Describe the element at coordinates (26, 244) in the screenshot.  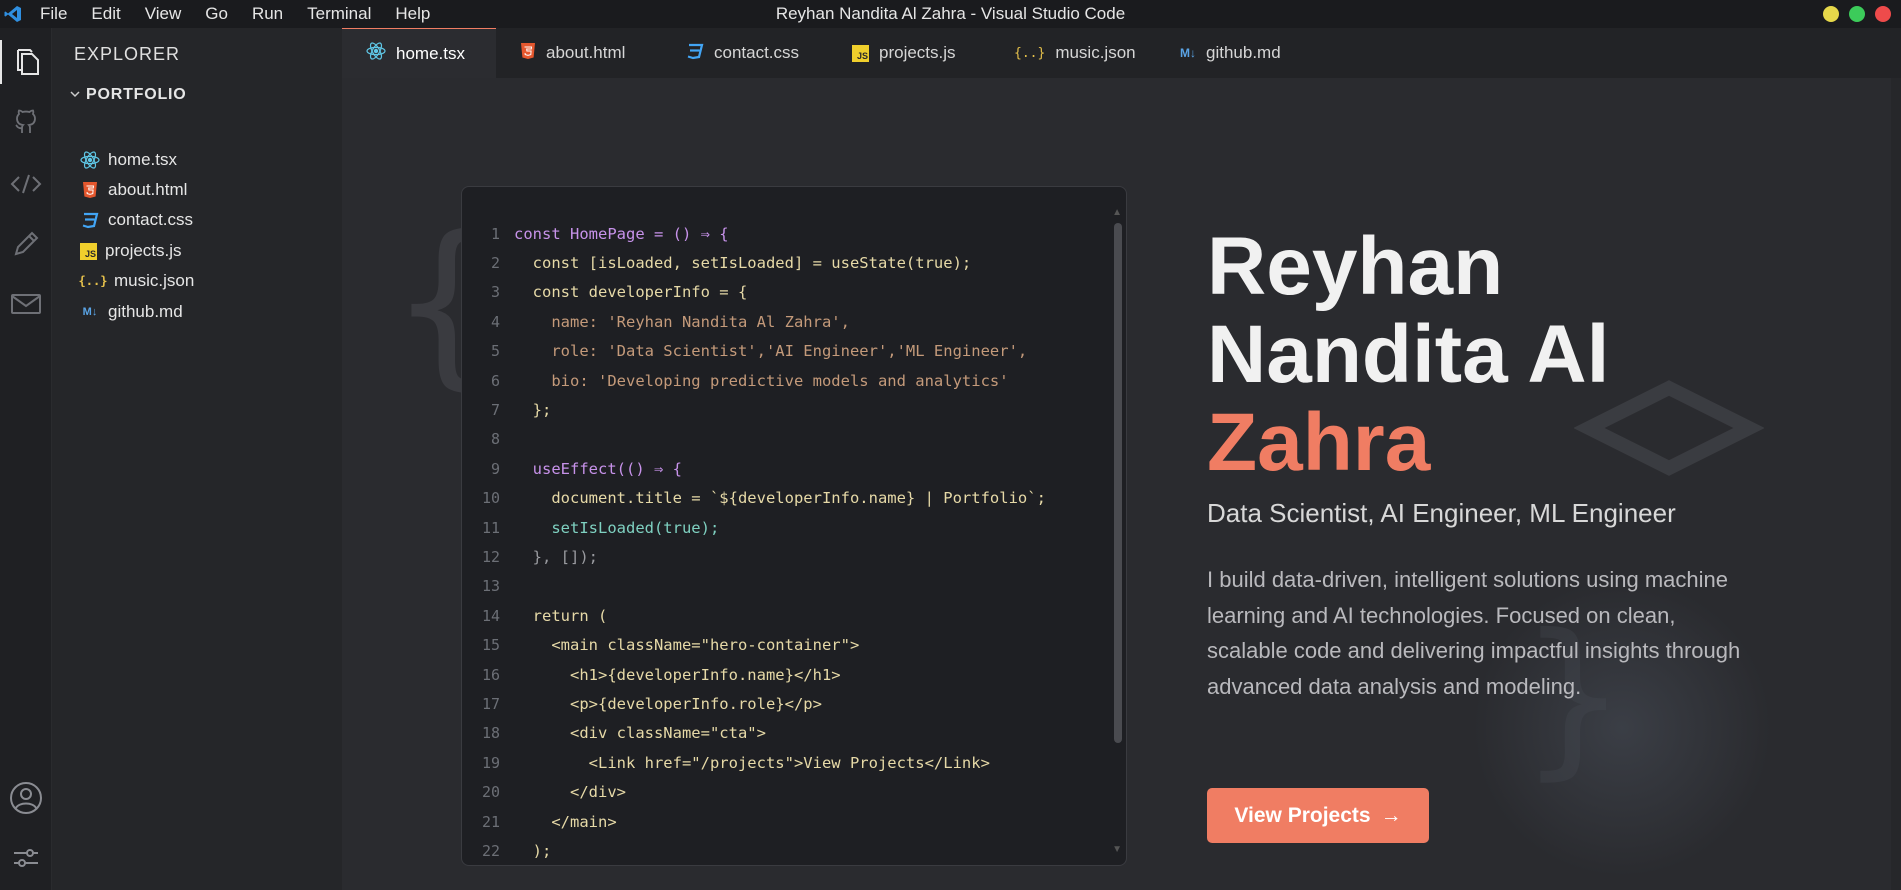
I see `pencil-icon` at that location.